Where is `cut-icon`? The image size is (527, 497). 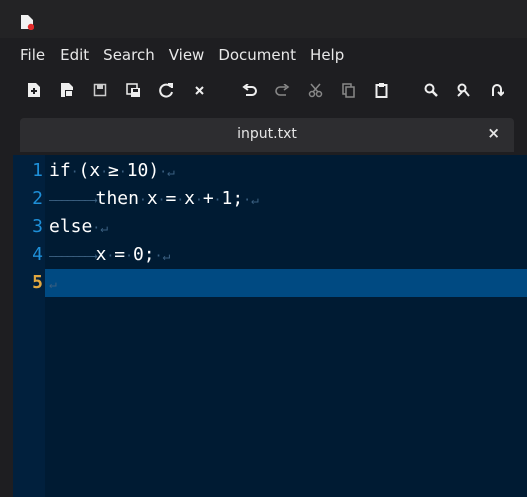
cut-icon is located at coordinates (315, 90).